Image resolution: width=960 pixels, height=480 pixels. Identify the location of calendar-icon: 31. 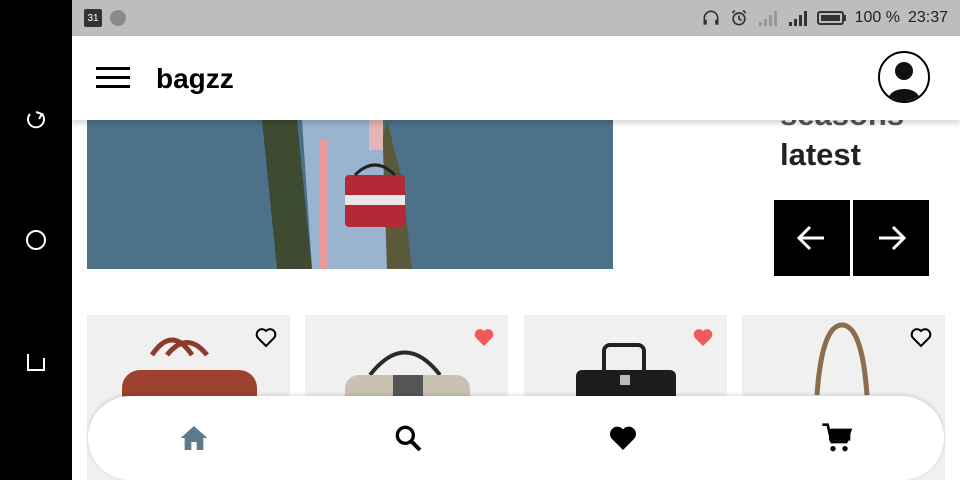
(93, 18).